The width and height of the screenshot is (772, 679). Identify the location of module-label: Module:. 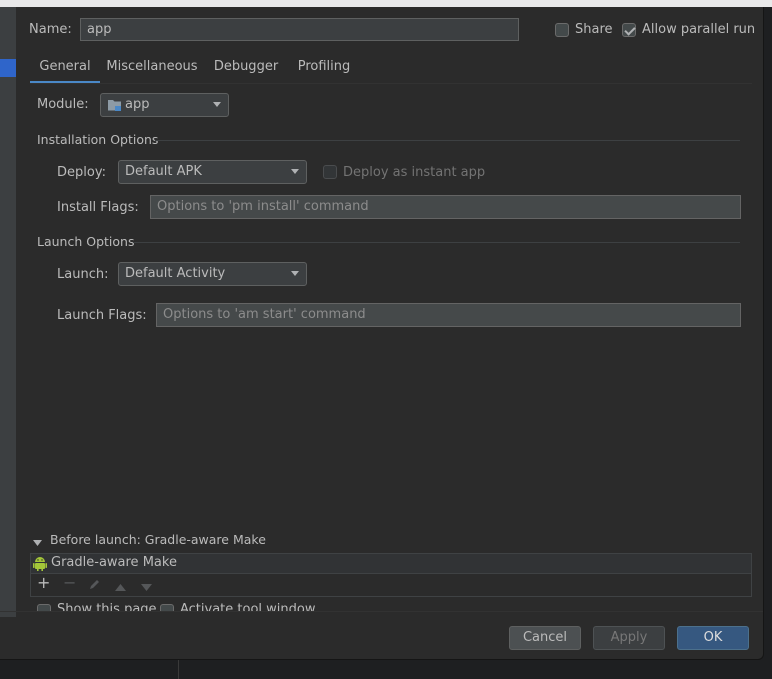
(63, 104).